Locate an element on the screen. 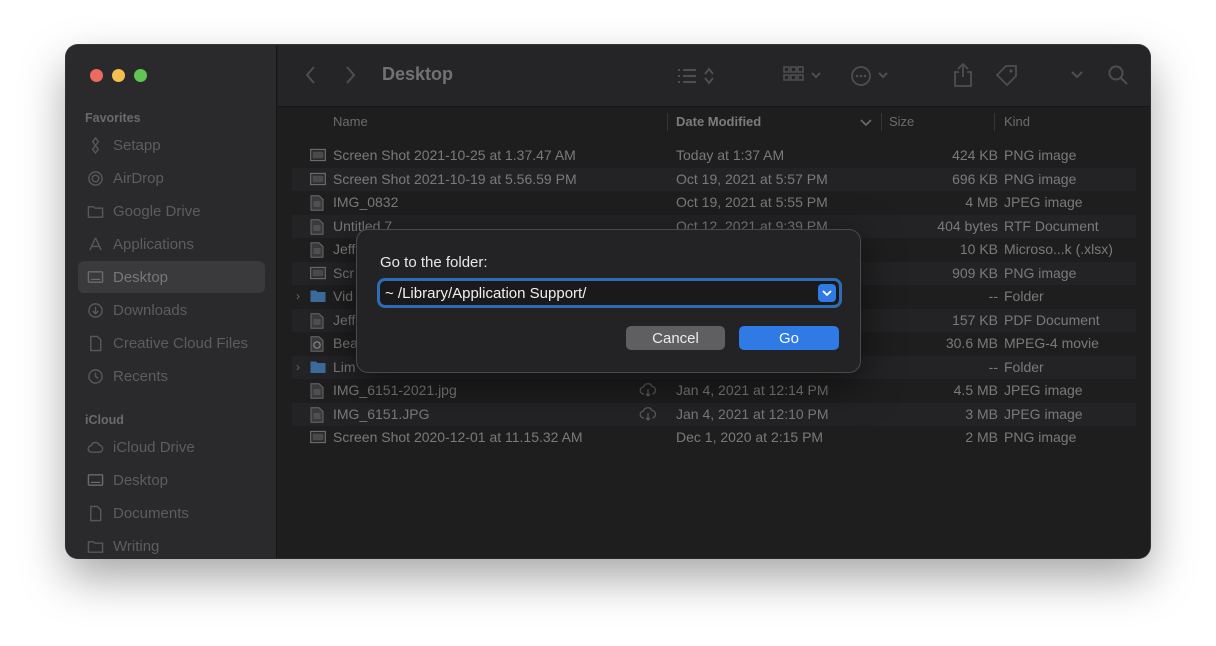 The image size is (1216, 646). path-field is located at coordinates (609, 293).